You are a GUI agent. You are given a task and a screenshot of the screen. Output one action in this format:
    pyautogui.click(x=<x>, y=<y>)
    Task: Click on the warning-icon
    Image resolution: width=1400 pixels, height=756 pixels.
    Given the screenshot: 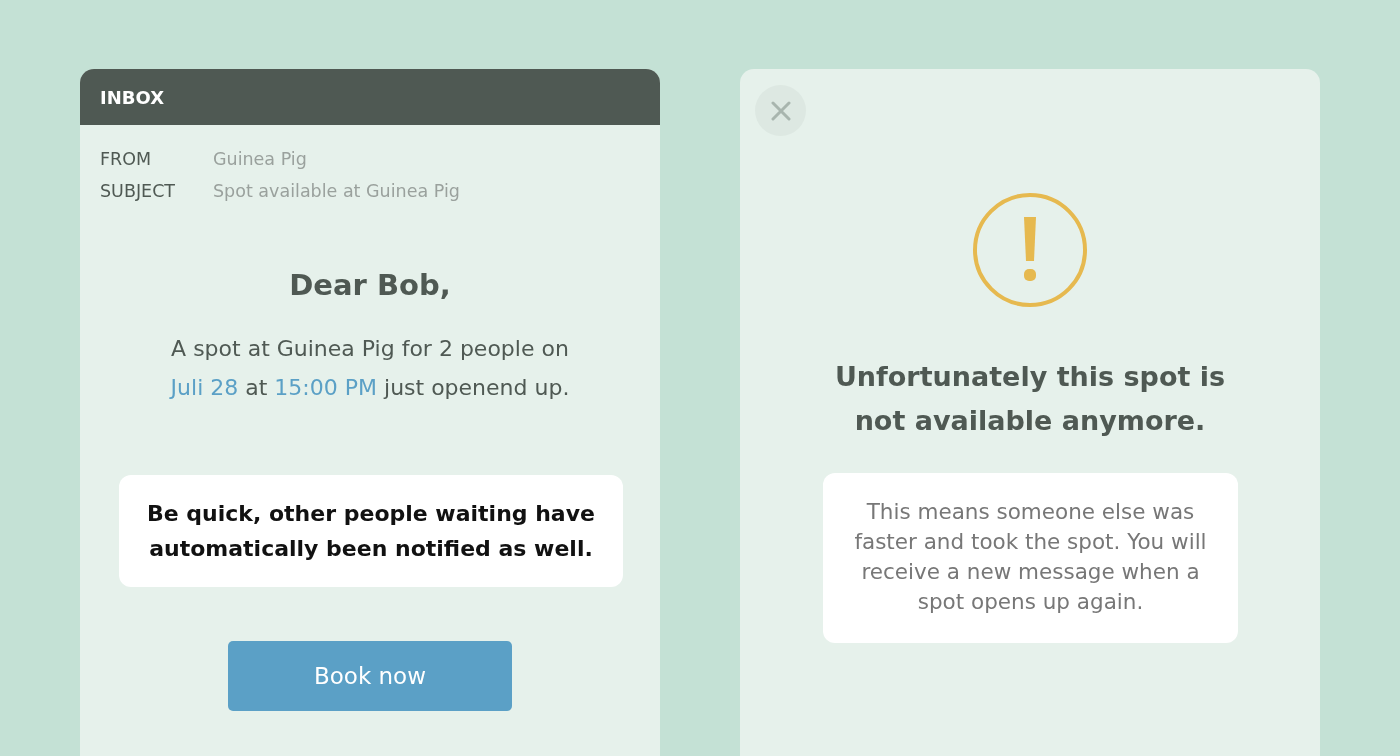 What is the action you would take?
    pyautogui.click(x=1030, y=250)
    